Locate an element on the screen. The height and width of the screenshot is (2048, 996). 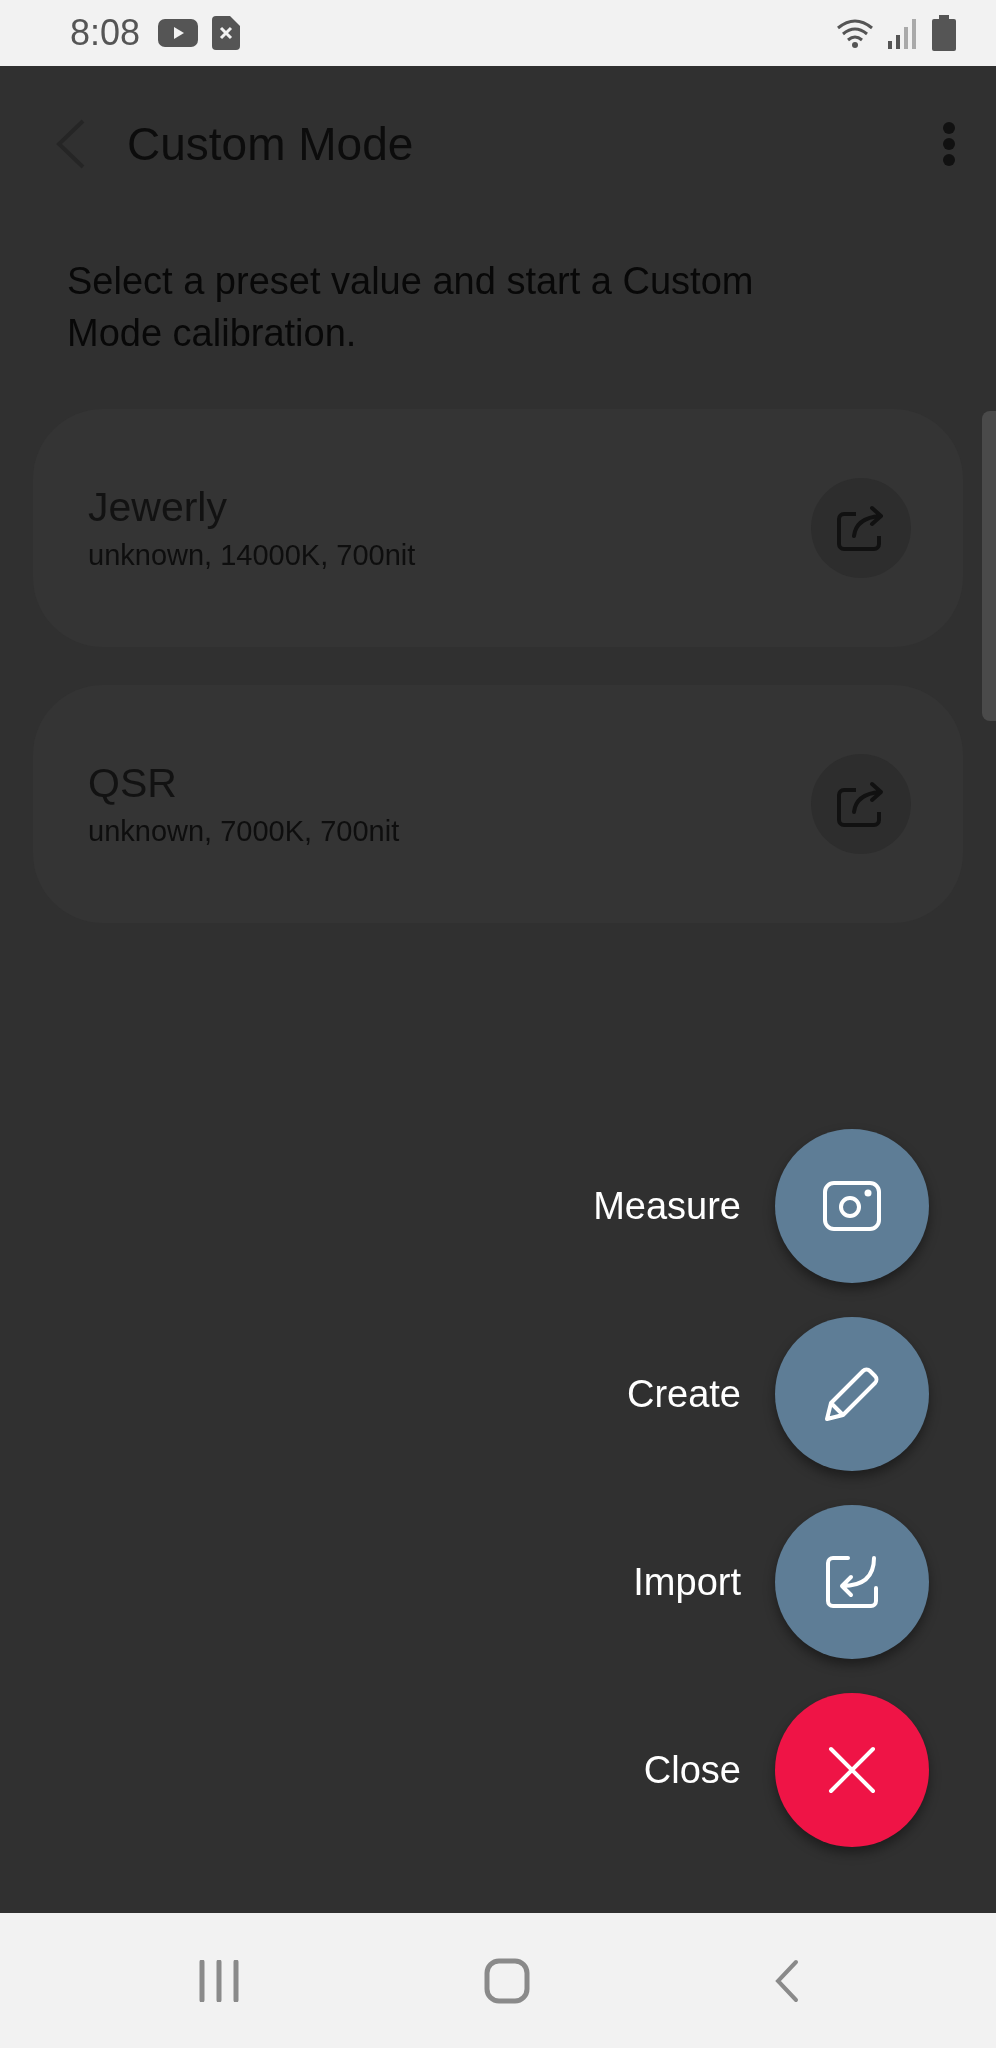
action-label: Create is located at coordinates (683, 1394).